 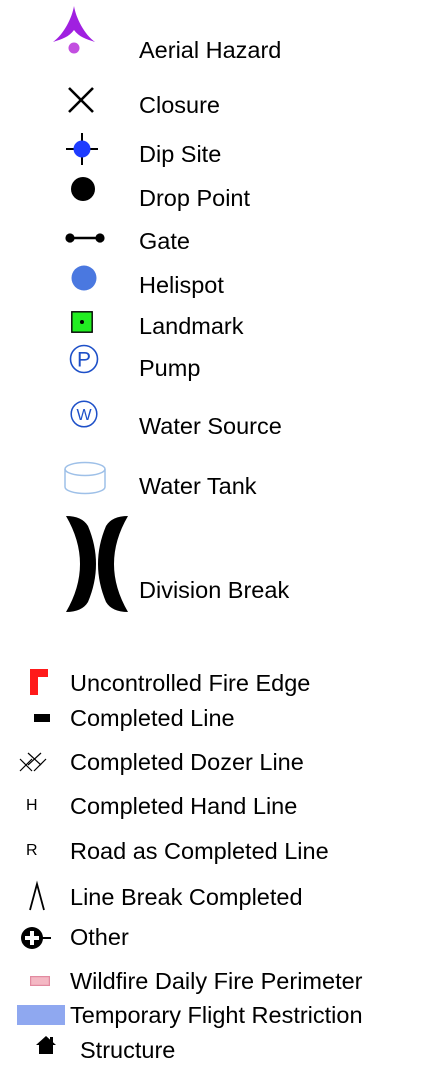 What do you see at coordinates (36, 938) in the screenshot?
I see `other-circle-plus-icon` at bounding box center [36, 938].